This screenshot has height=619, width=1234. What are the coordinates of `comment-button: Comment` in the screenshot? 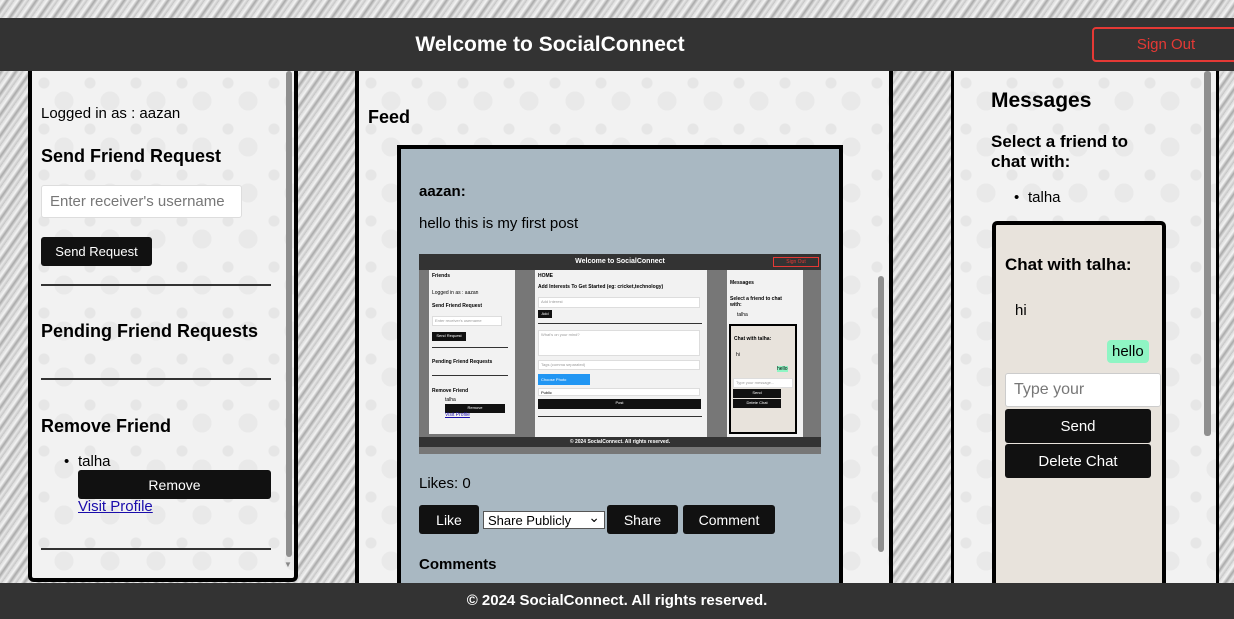 It's located at (729, 519).